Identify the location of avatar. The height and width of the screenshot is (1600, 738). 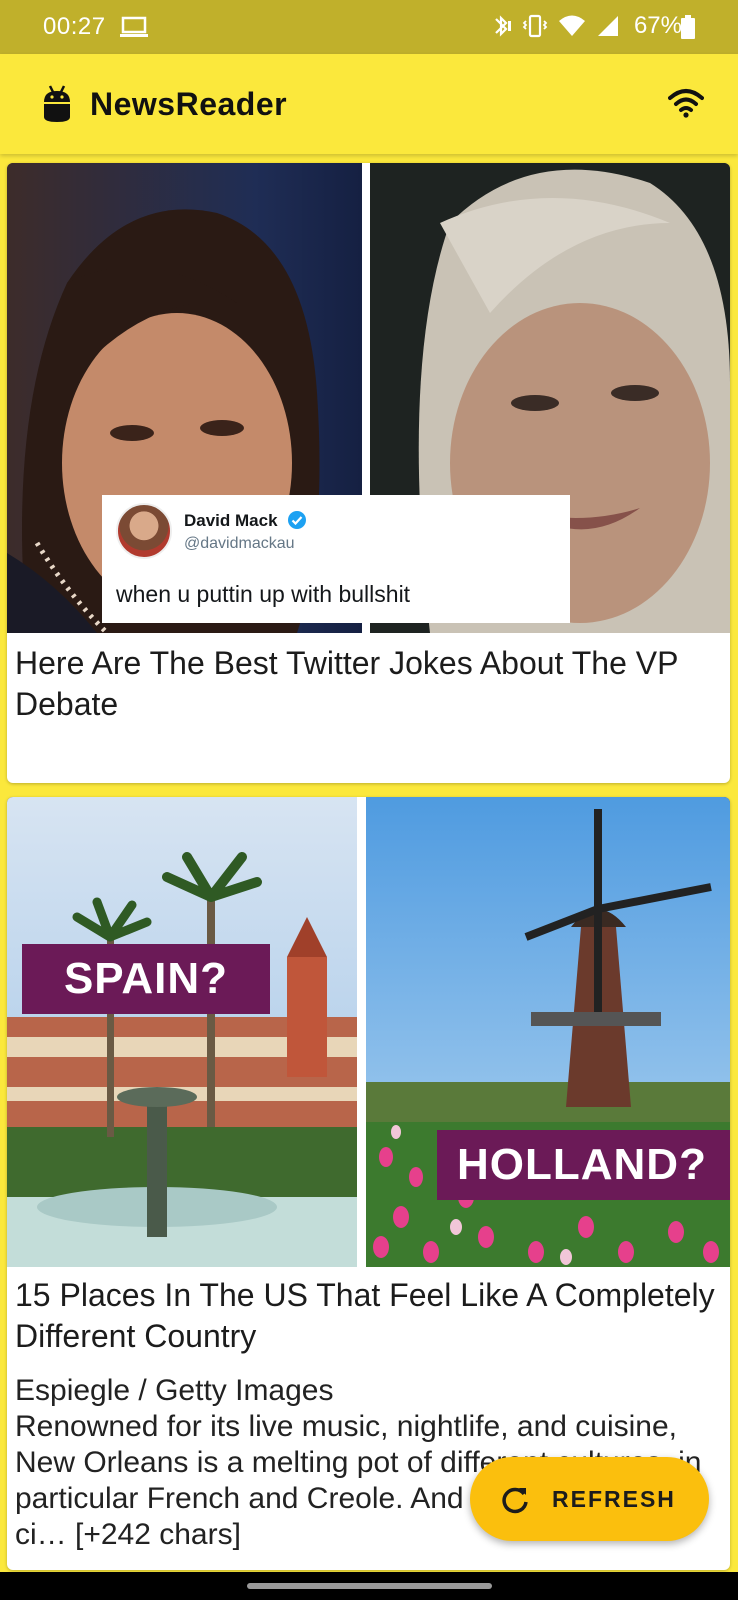
(144, 531).